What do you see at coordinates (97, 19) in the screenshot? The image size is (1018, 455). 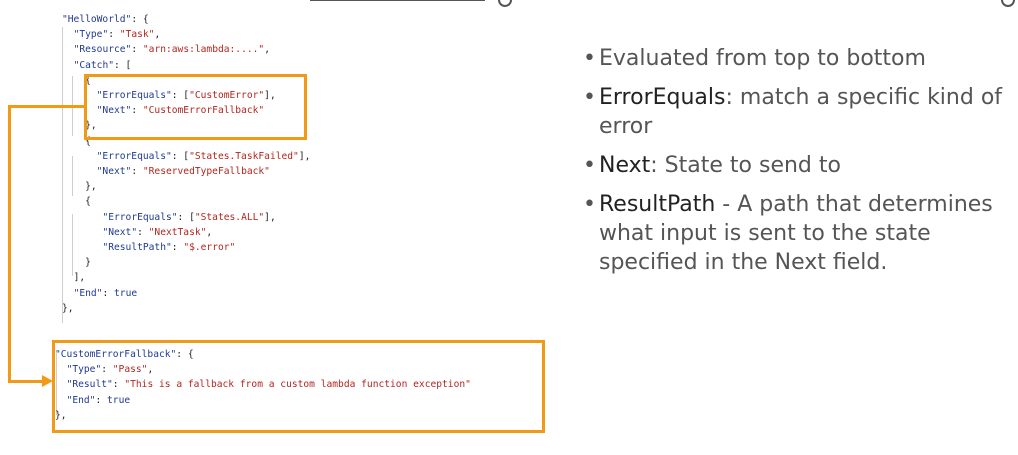 I see `code-key: "HelloWorld"` at bounding box center [97, 19].